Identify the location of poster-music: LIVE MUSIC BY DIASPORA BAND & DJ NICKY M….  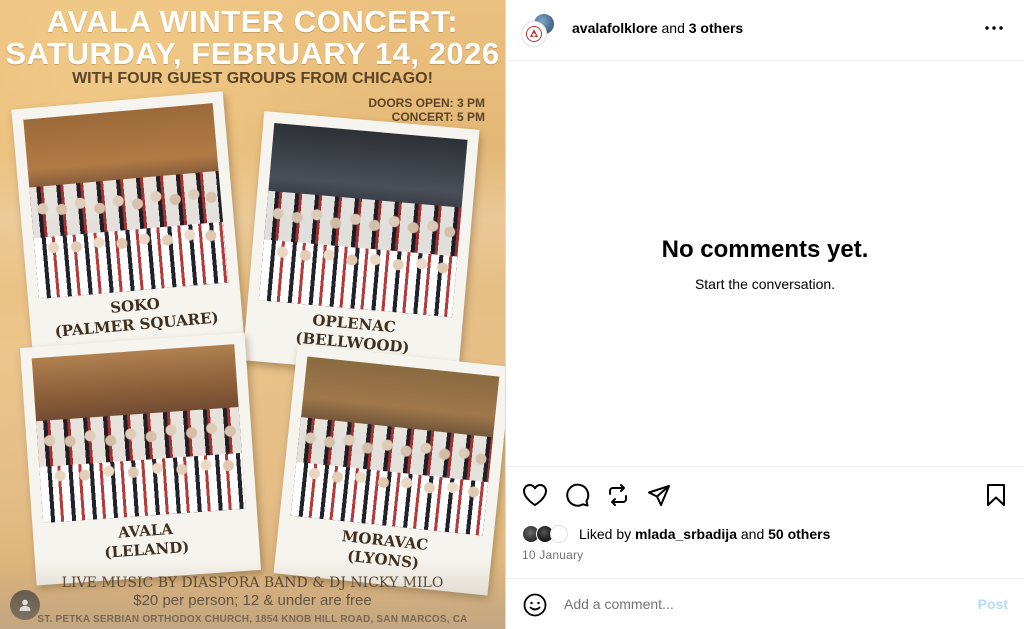
(252, 583).